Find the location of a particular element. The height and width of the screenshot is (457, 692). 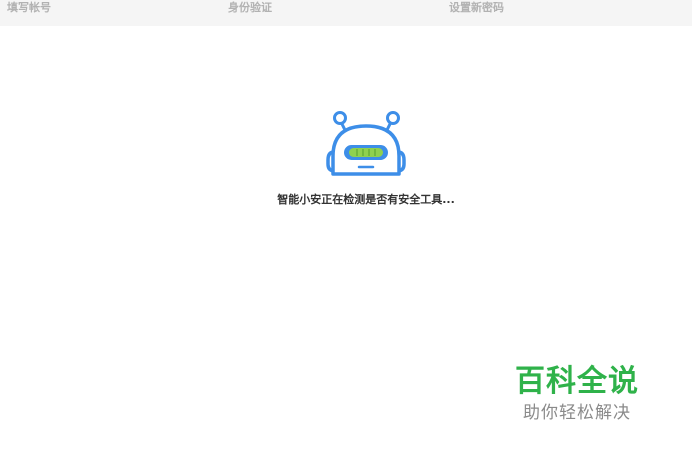

step-identity-verification: 身份验证 is located at coordinates (250, 7).